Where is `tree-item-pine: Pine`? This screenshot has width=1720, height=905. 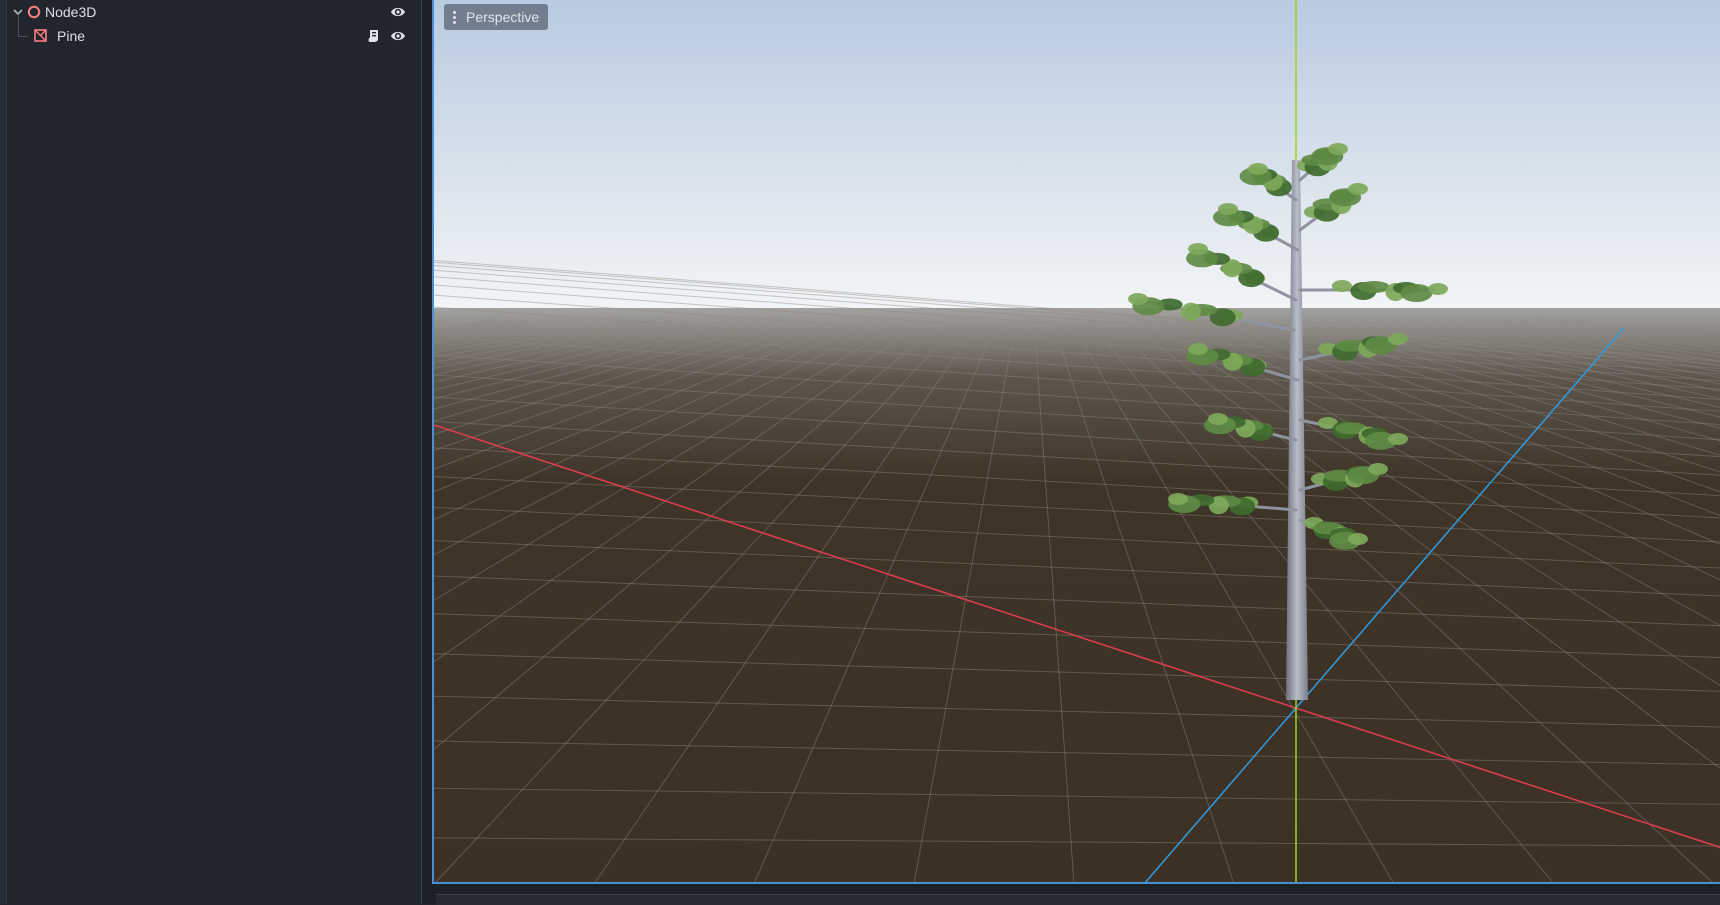 tree-item-pine: Pine is located at coordinates (210, 32).